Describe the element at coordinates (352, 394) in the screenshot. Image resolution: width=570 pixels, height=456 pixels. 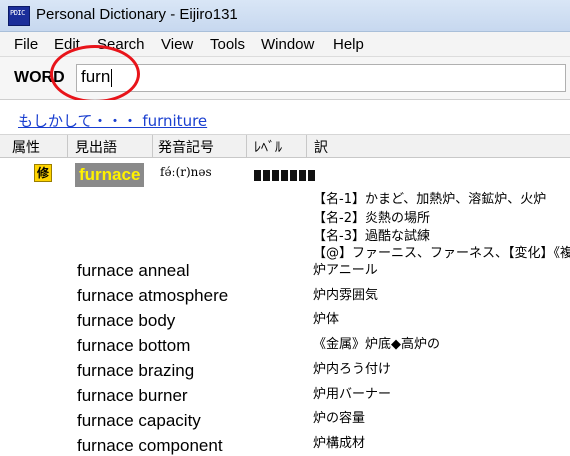
I see `entry-translation: 炉用バーナー` at that location.